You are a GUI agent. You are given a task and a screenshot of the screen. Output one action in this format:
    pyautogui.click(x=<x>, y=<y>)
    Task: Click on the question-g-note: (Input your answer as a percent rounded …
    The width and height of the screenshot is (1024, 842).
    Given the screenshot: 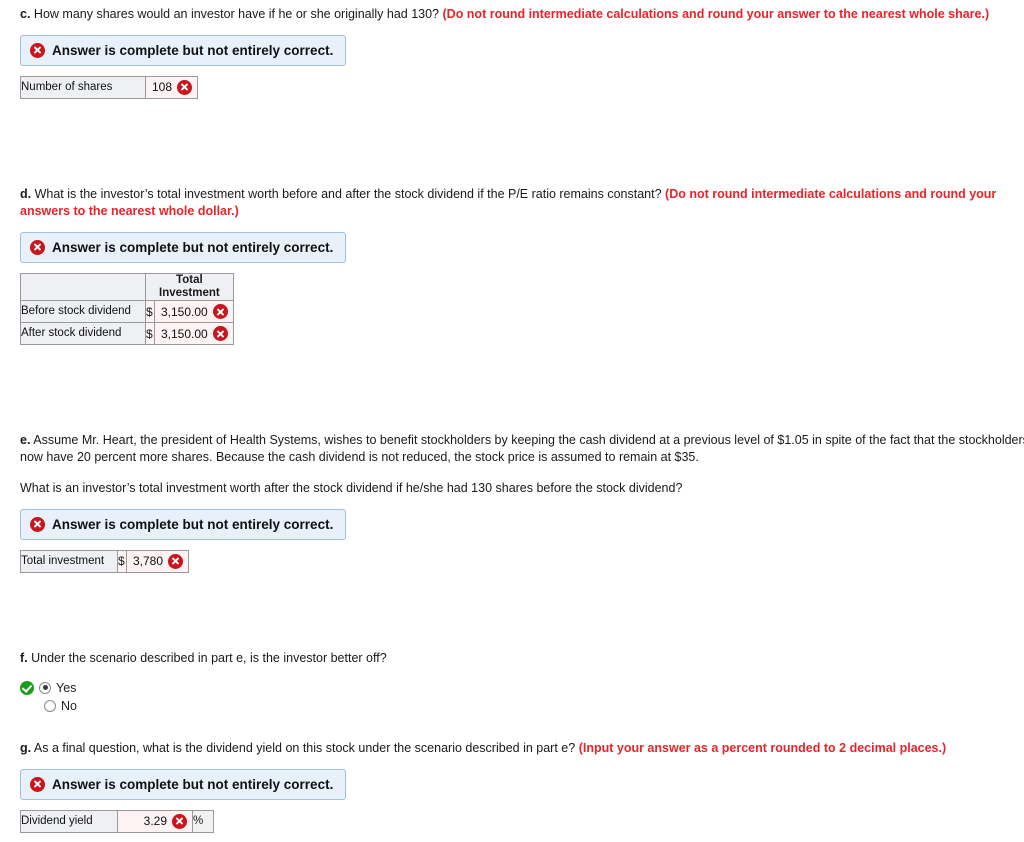 What is the action you would take?
    pyautogui.click(x=762, y=748)
    